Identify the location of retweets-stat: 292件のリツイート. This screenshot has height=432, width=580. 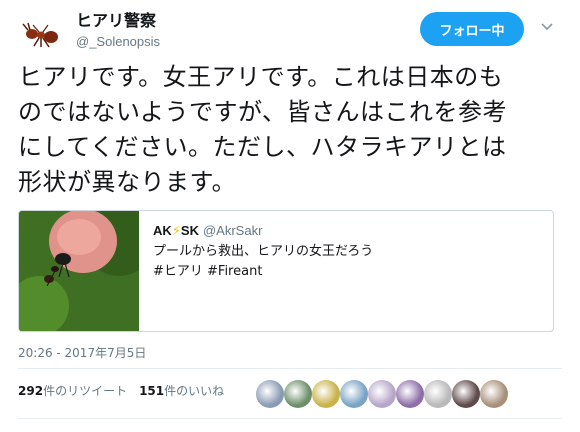
(72, 391).